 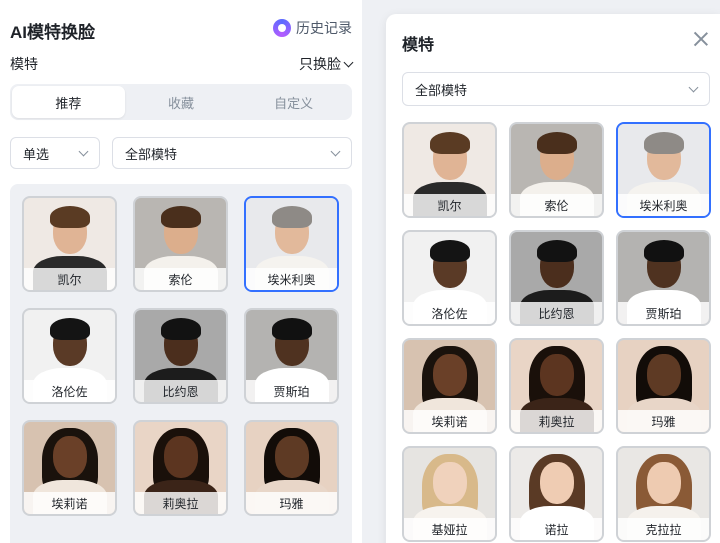 I want to click on mode-label: 只换脸, so click(x=320, y=64).